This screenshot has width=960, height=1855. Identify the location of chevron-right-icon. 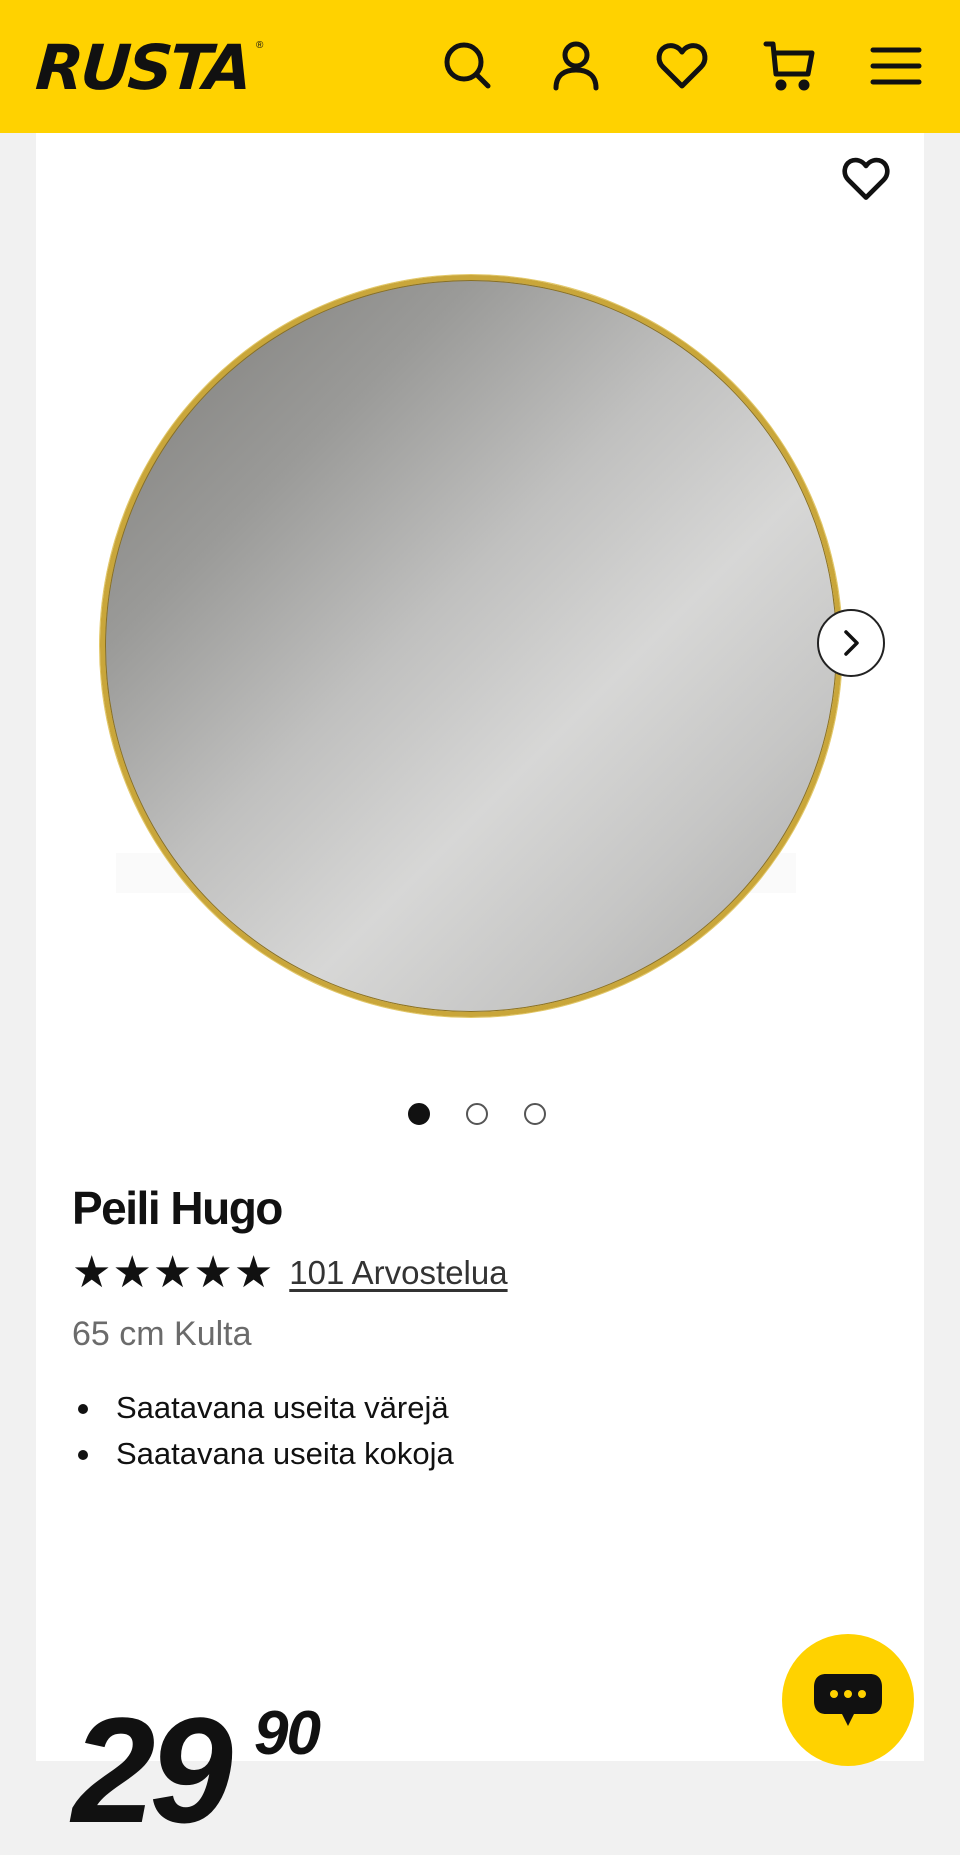
(851, 643).